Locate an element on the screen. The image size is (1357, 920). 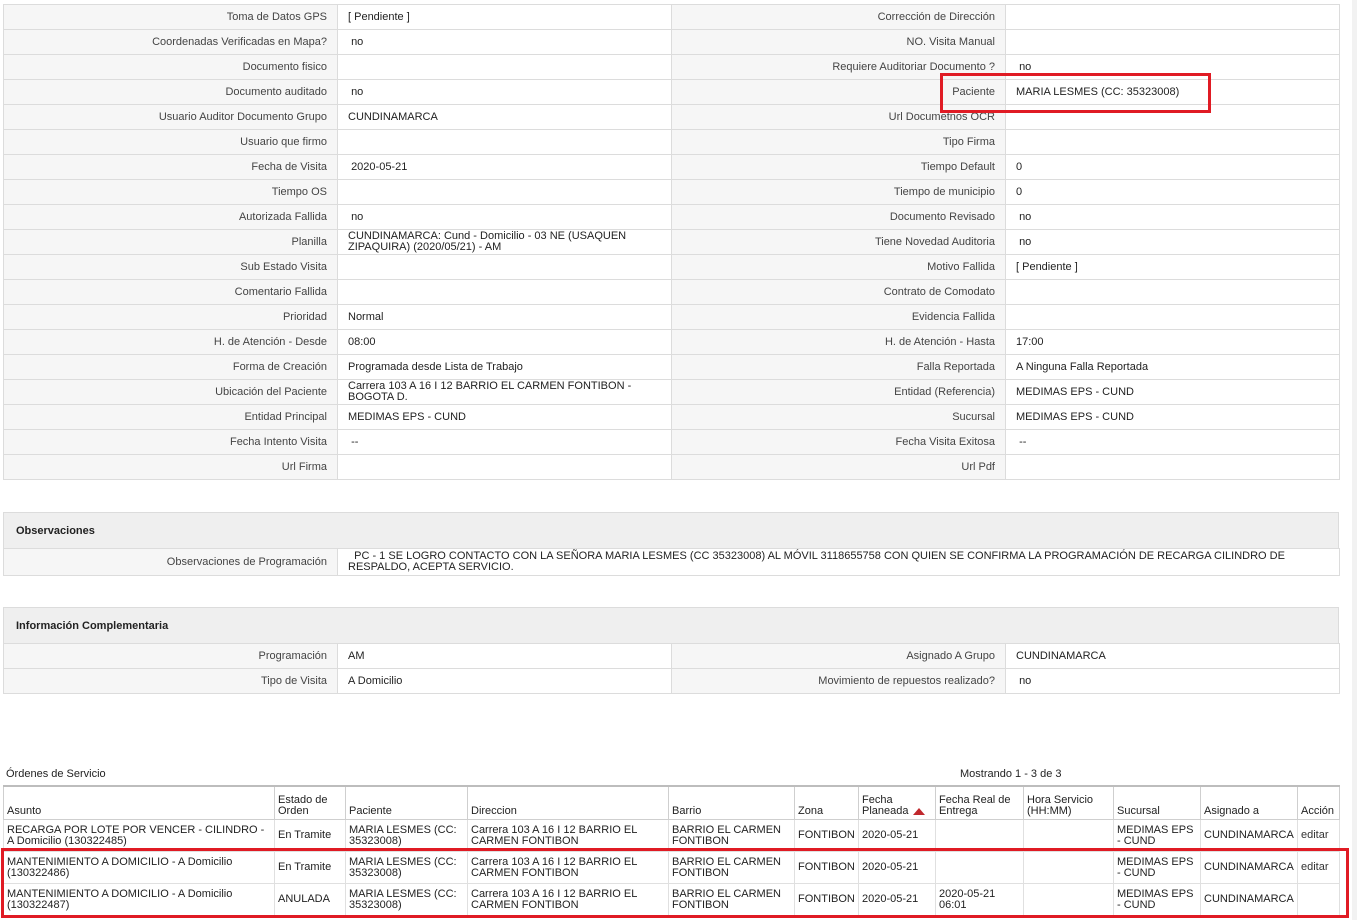
col-fecha-planeada: Fecha Planeada is located at coordinates (897, 802).